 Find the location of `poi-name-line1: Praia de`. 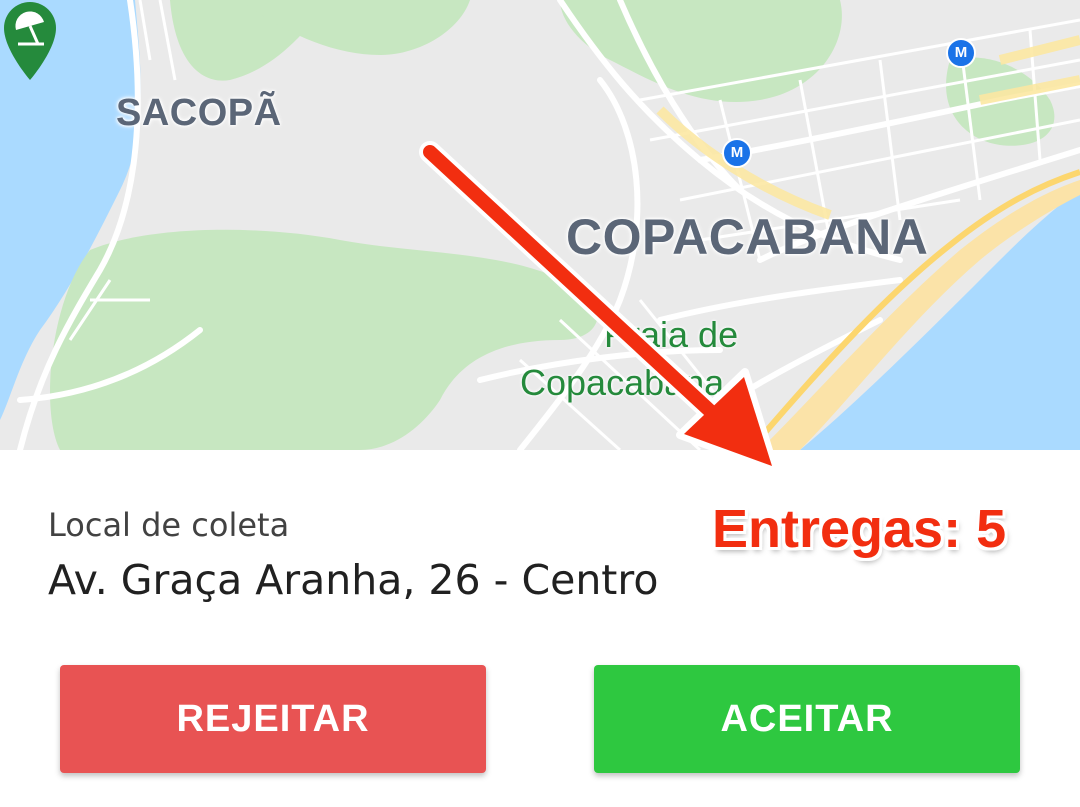

poi-name-line1: Praia de is located at coordinates (671, 335).